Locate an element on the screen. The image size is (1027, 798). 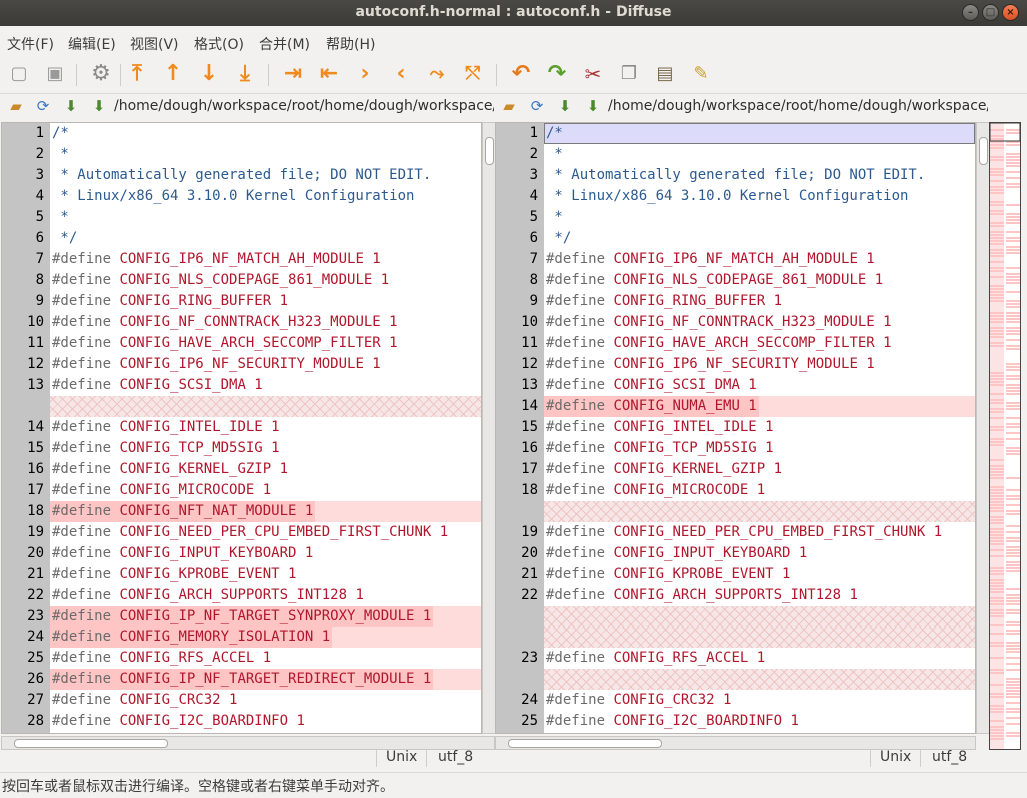
comment-text: * is located at coordinates (554, 154).